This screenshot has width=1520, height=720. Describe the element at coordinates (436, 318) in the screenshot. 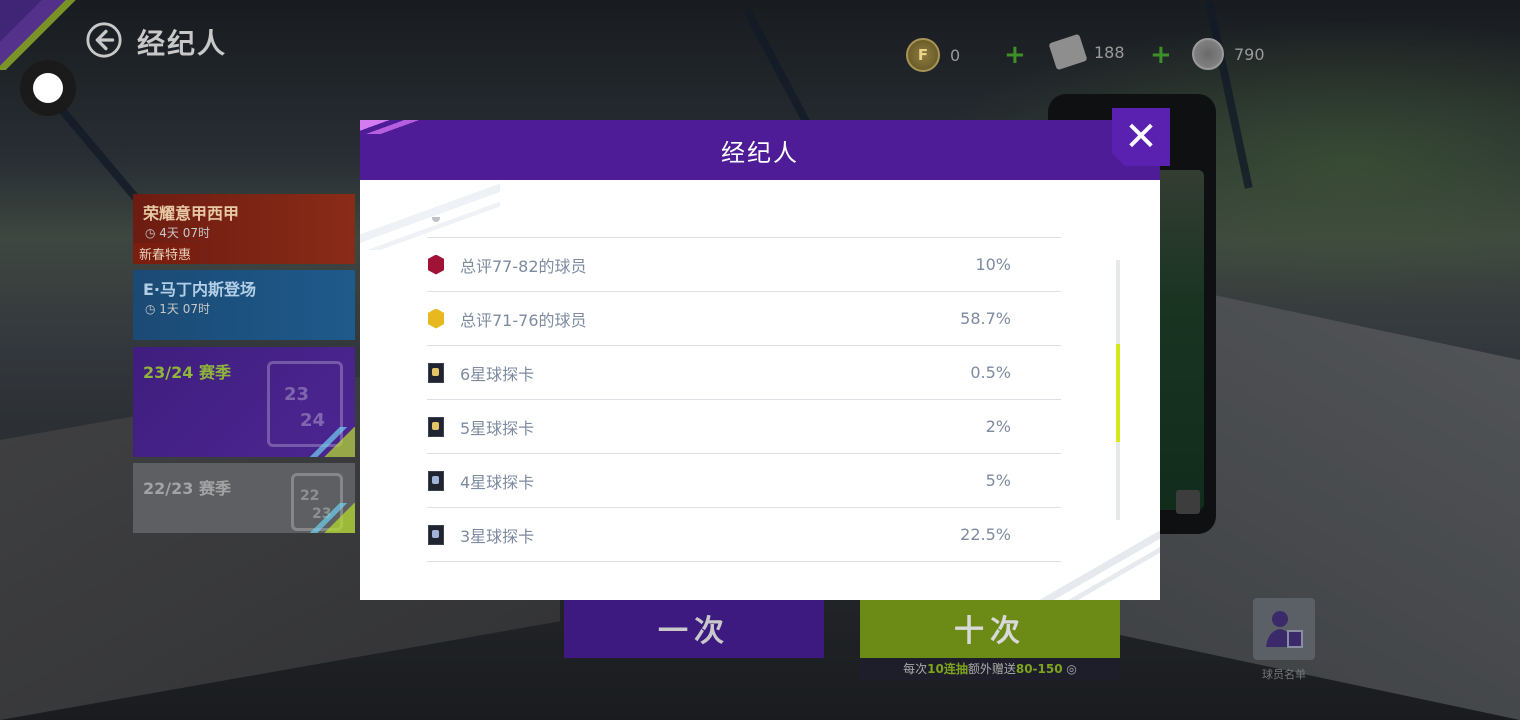

I see `gold-hex-icon` at that location.